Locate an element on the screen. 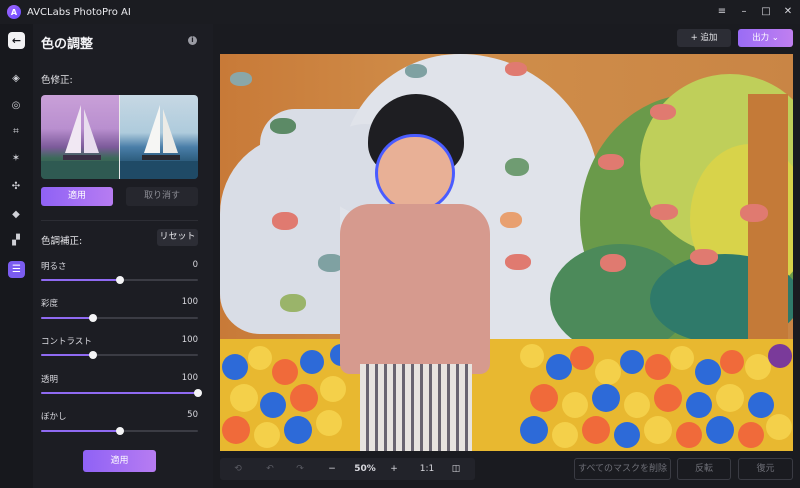  divider is located at coordinates (119, 220).